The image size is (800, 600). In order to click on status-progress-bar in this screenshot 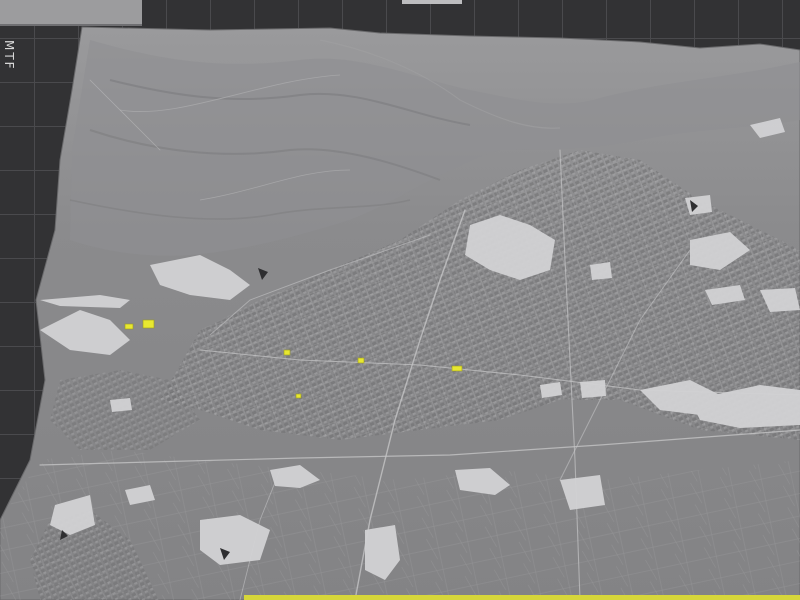, I will do `click(522, 597)`.